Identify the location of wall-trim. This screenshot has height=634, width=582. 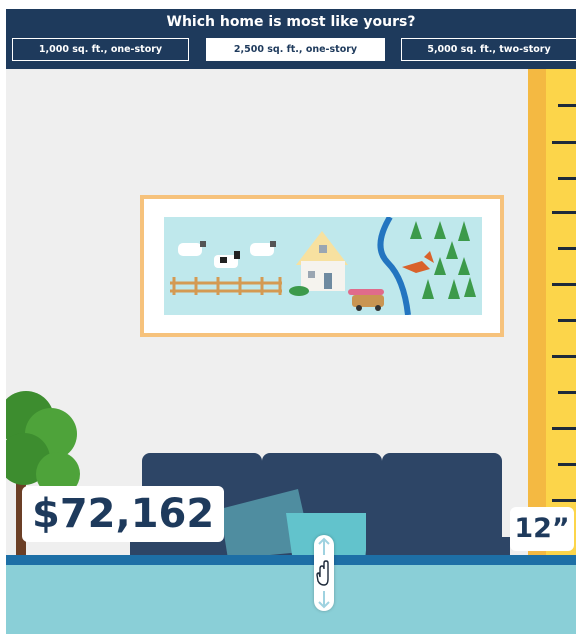
(537, 319).